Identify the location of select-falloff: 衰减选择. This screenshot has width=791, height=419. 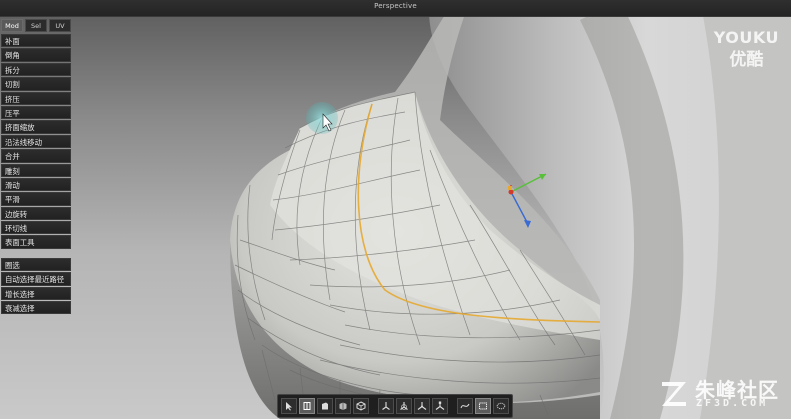
(36, 308).